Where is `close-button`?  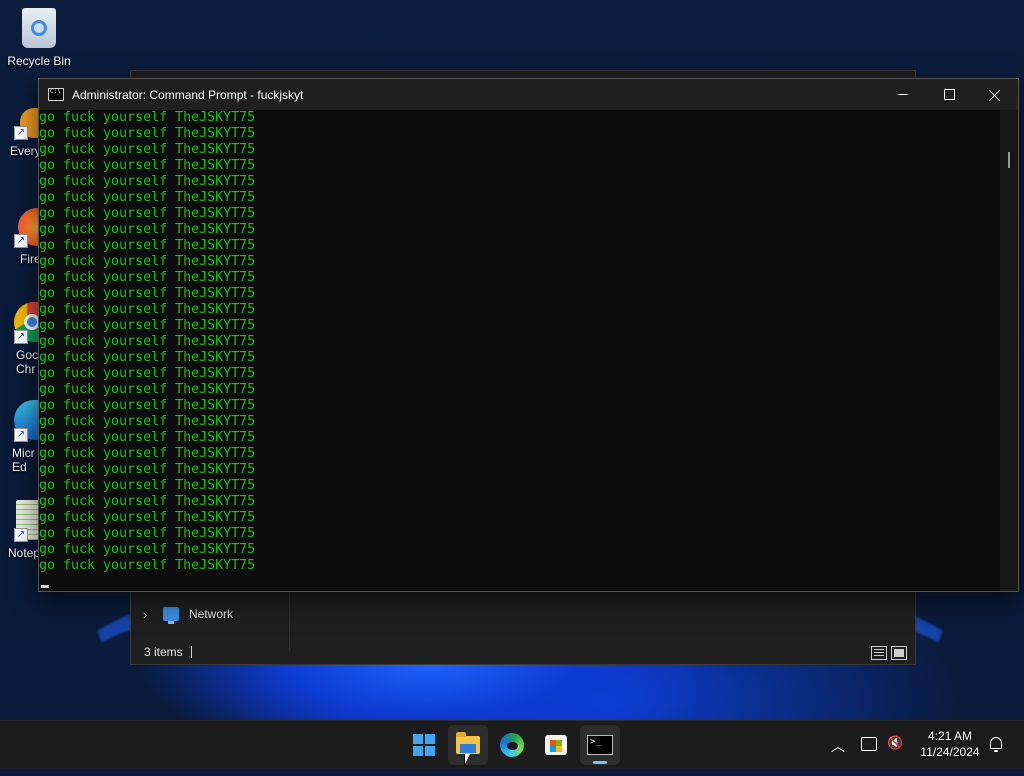
close-button is located at coordinates (995, 94).